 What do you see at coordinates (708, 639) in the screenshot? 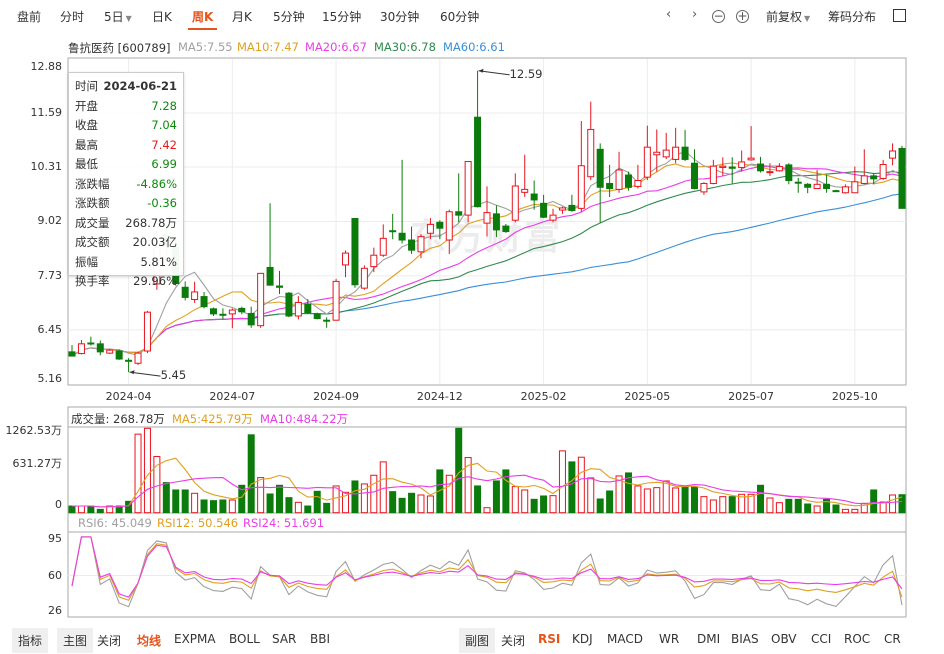
I see `sub-indicator-button: DMI` at bounding box center [708, 639].